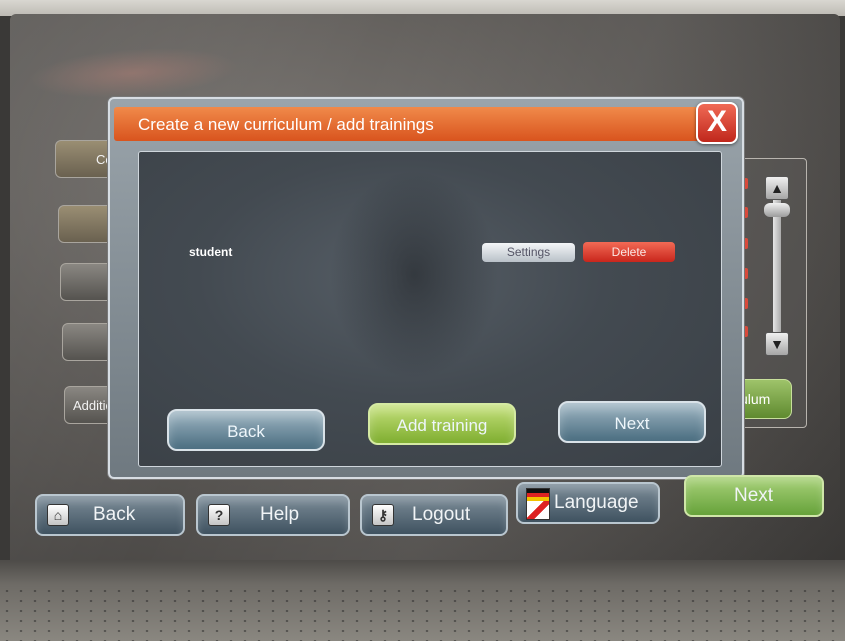 Image resolution: width=845 pixels, height=641 pixels. What do you see at coordinates (211, 252) in the screenshot?
I see `training-item-name: student` at bounding box center [211, 252].